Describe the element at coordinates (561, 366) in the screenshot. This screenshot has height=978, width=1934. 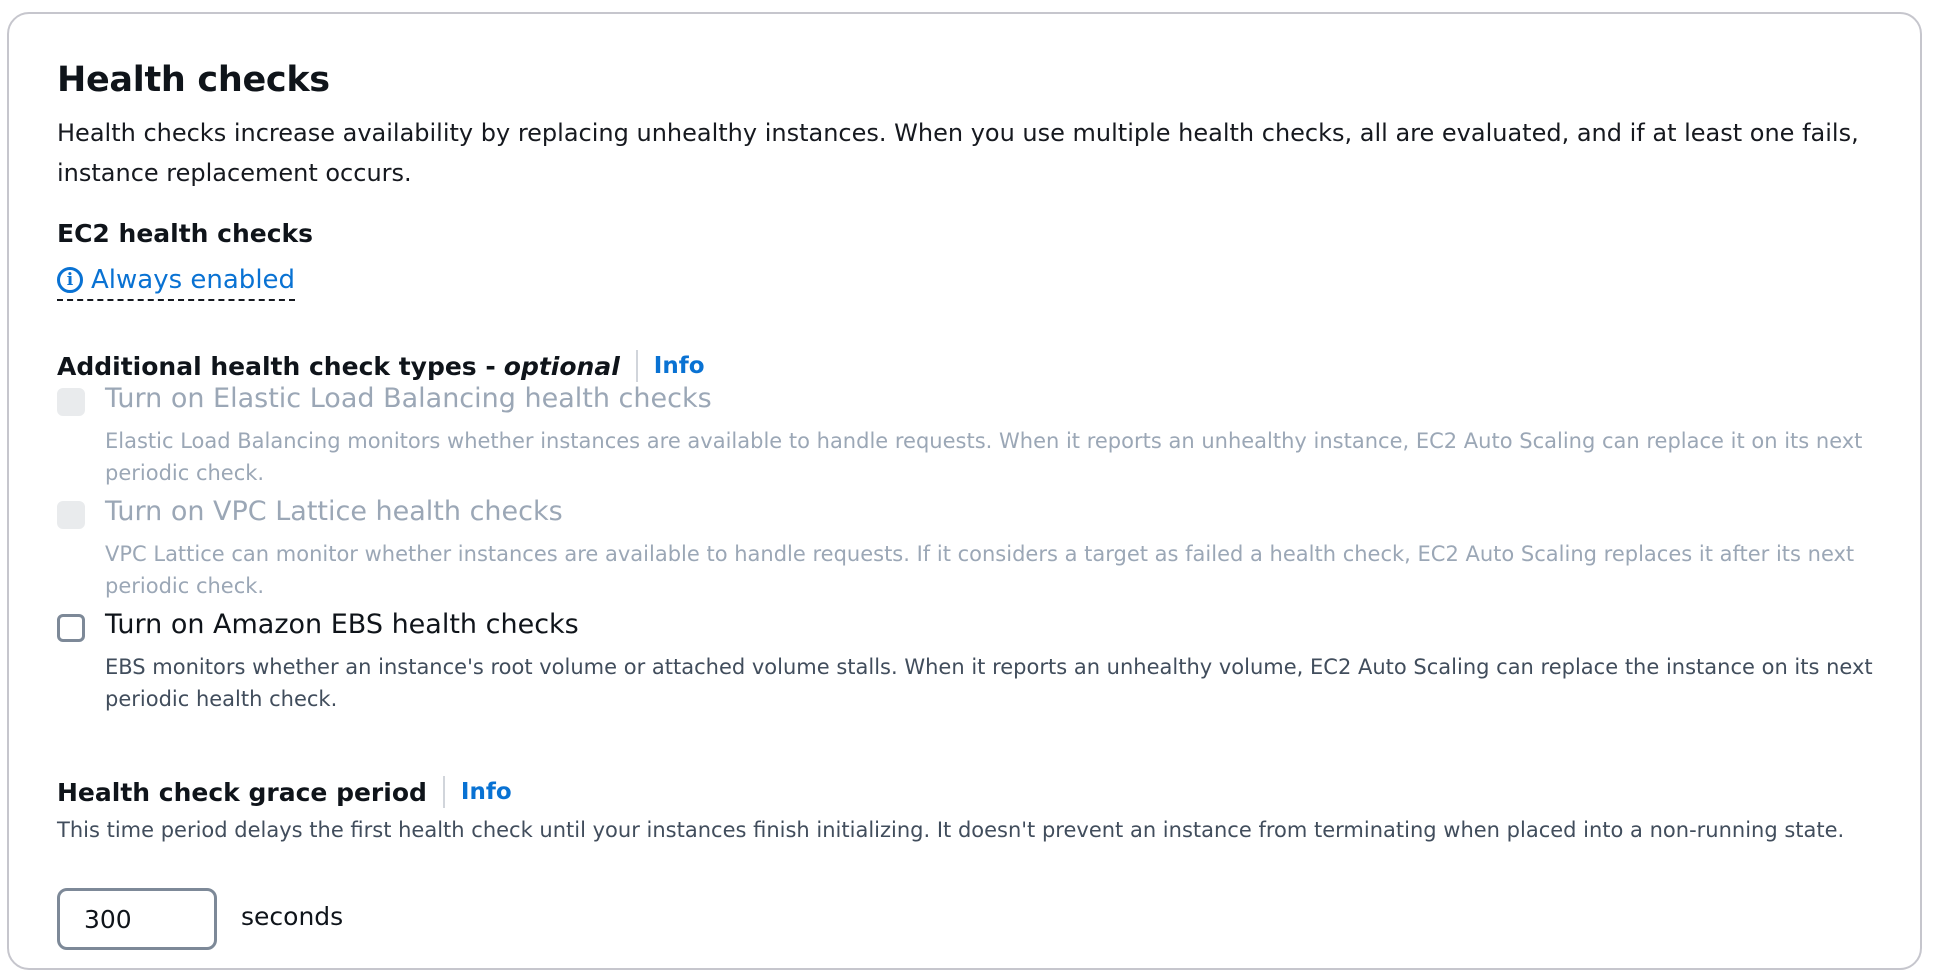
I see `optional-label: optional` at that location.